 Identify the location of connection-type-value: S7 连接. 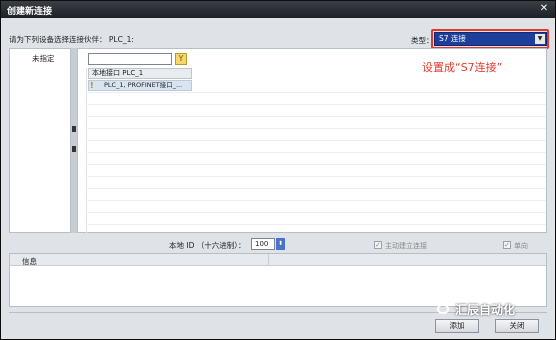
(452, 38).